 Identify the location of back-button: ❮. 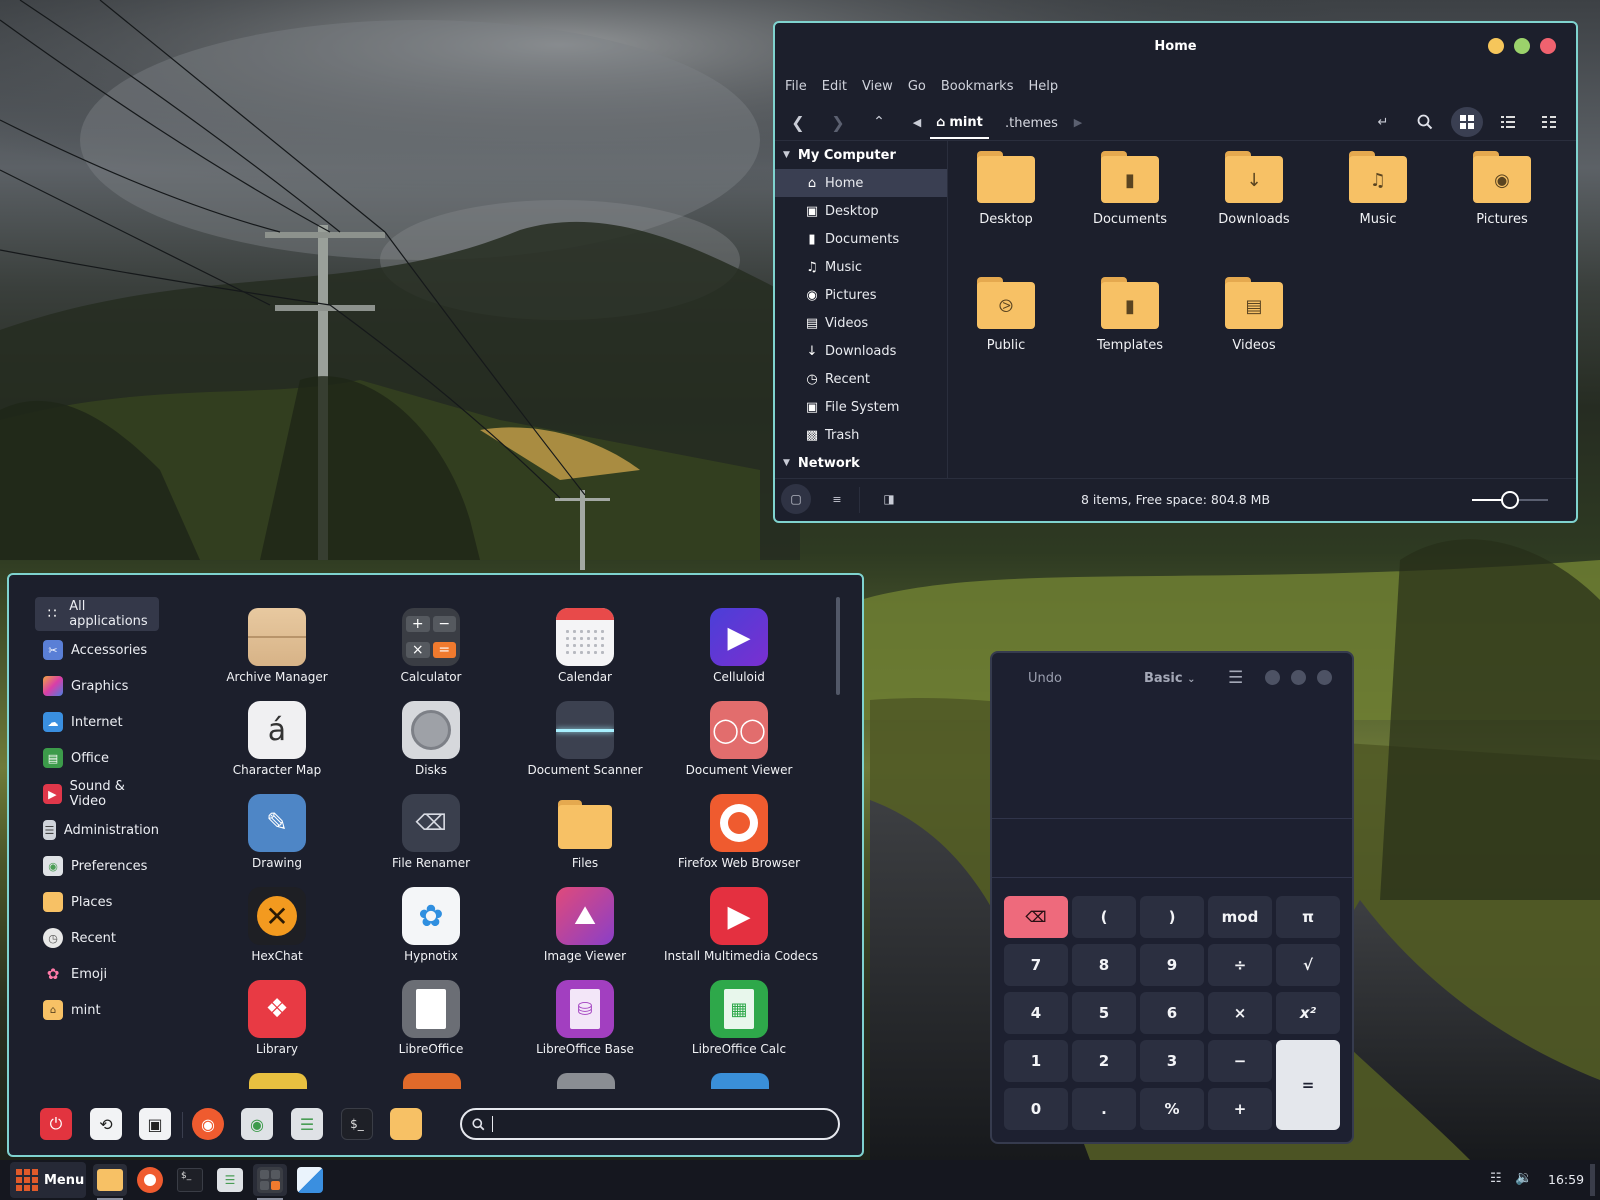
(798, 122).